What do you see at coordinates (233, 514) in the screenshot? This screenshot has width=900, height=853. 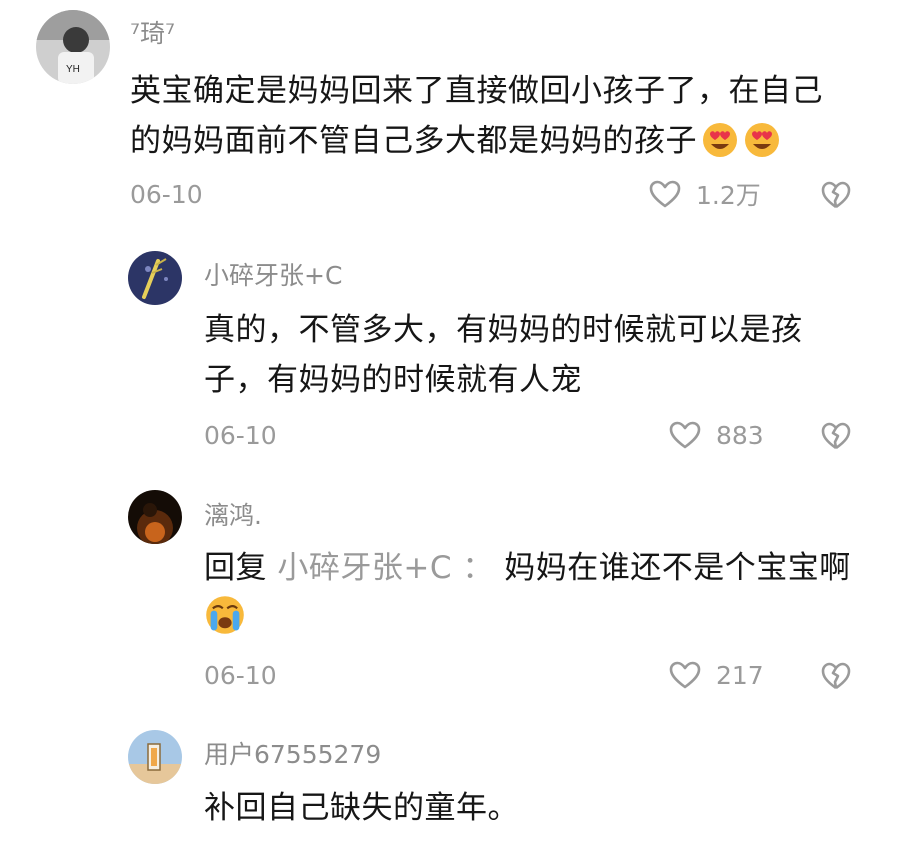 I see `comment-username: 漓鸿.` at bounding box center [233, 514].